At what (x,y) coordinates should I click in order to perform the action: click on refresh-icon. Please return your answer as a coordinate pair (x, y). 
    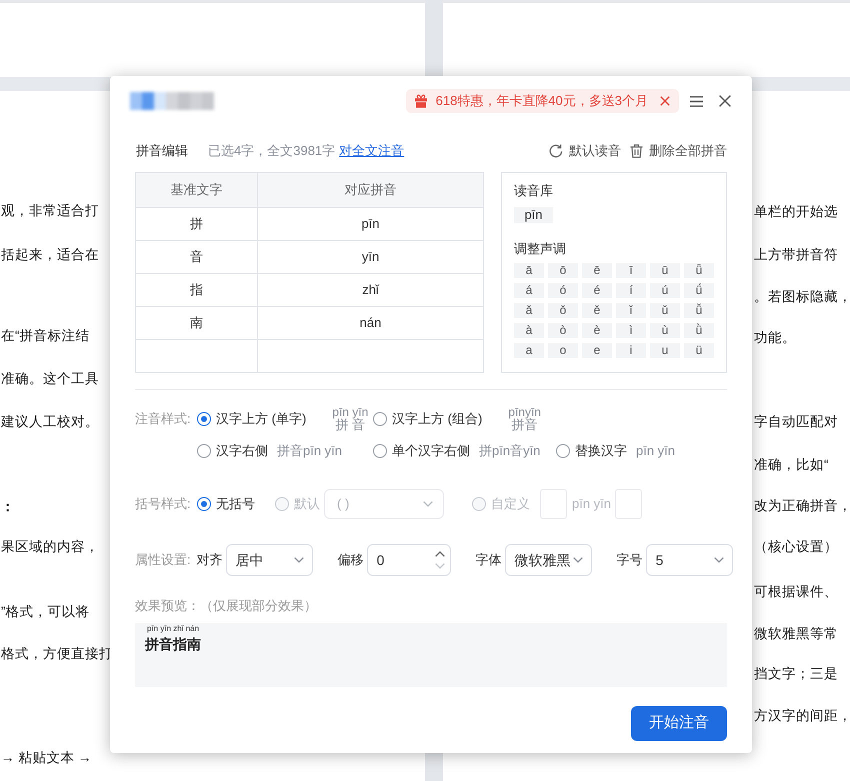
    Looking at the image, I should click on (556, 151).